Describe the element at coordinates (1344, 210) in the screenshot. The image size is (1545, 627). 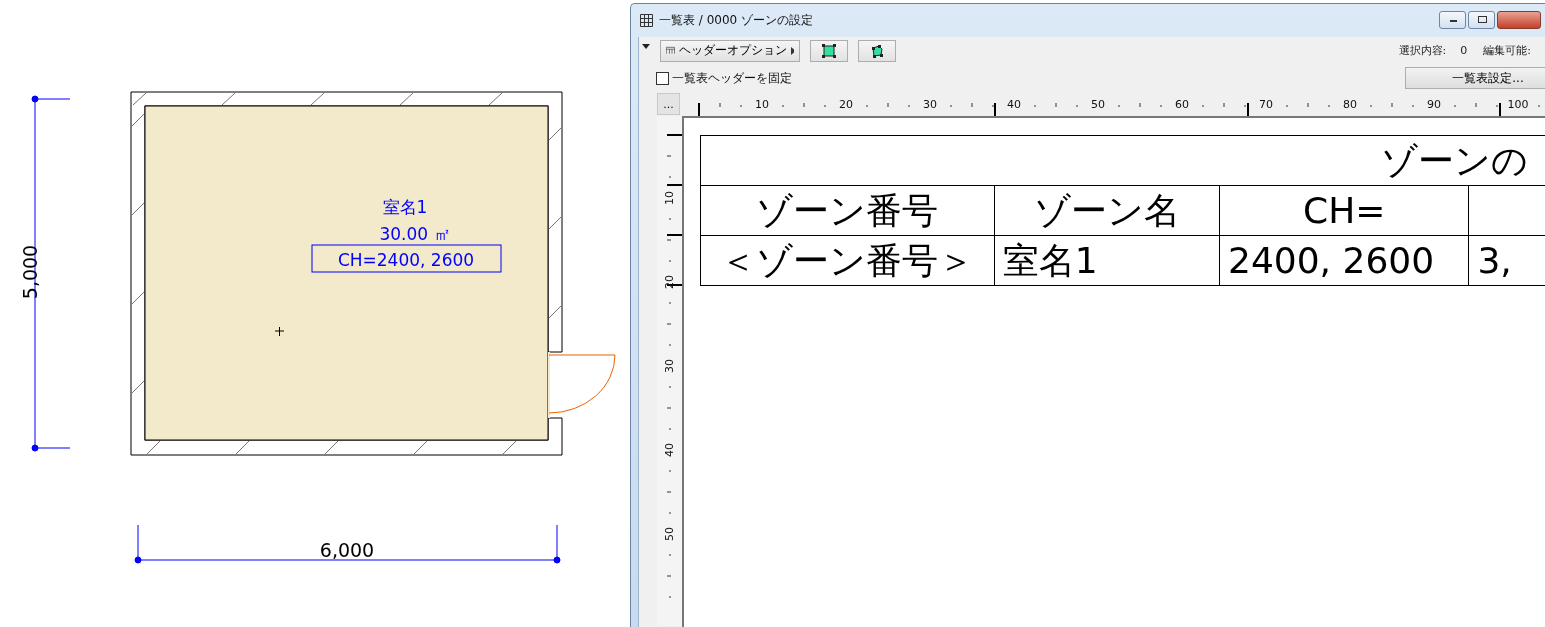
I see `column-header: CH=` at that location.